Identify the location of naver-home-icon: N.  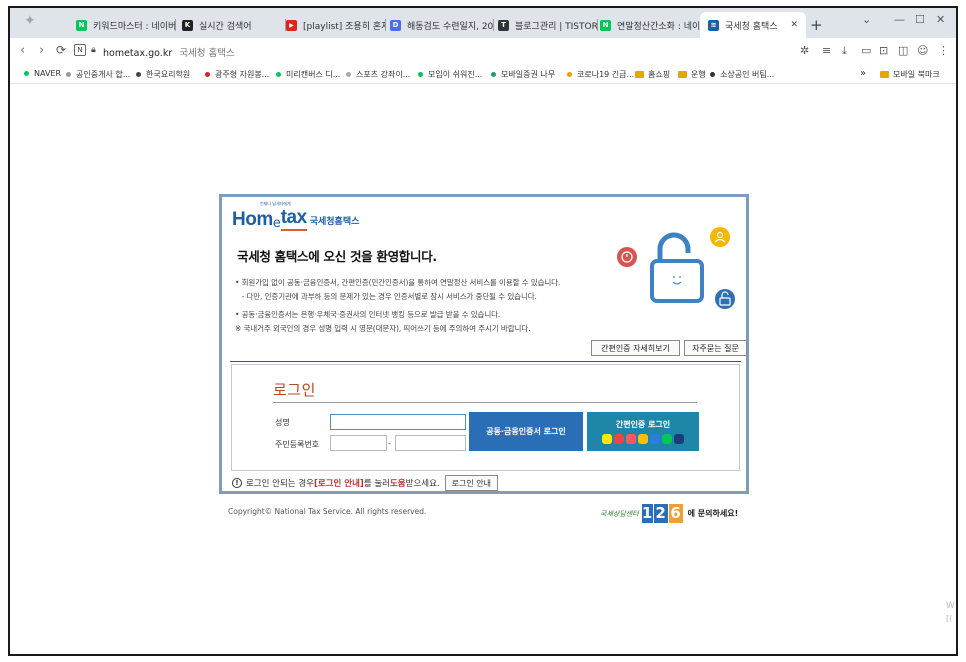
(80, 50).